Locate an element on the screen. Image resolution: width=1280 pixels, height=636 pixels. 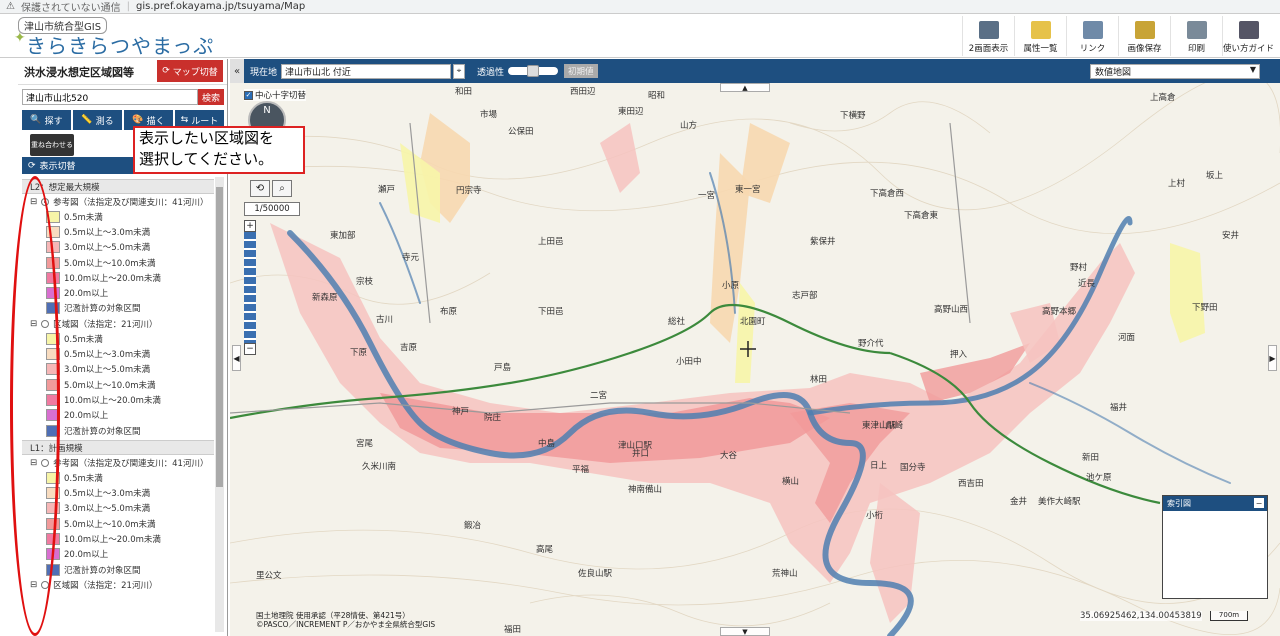
place-label-kojinyama: 荒神山 is located at coordinates (785, 574).